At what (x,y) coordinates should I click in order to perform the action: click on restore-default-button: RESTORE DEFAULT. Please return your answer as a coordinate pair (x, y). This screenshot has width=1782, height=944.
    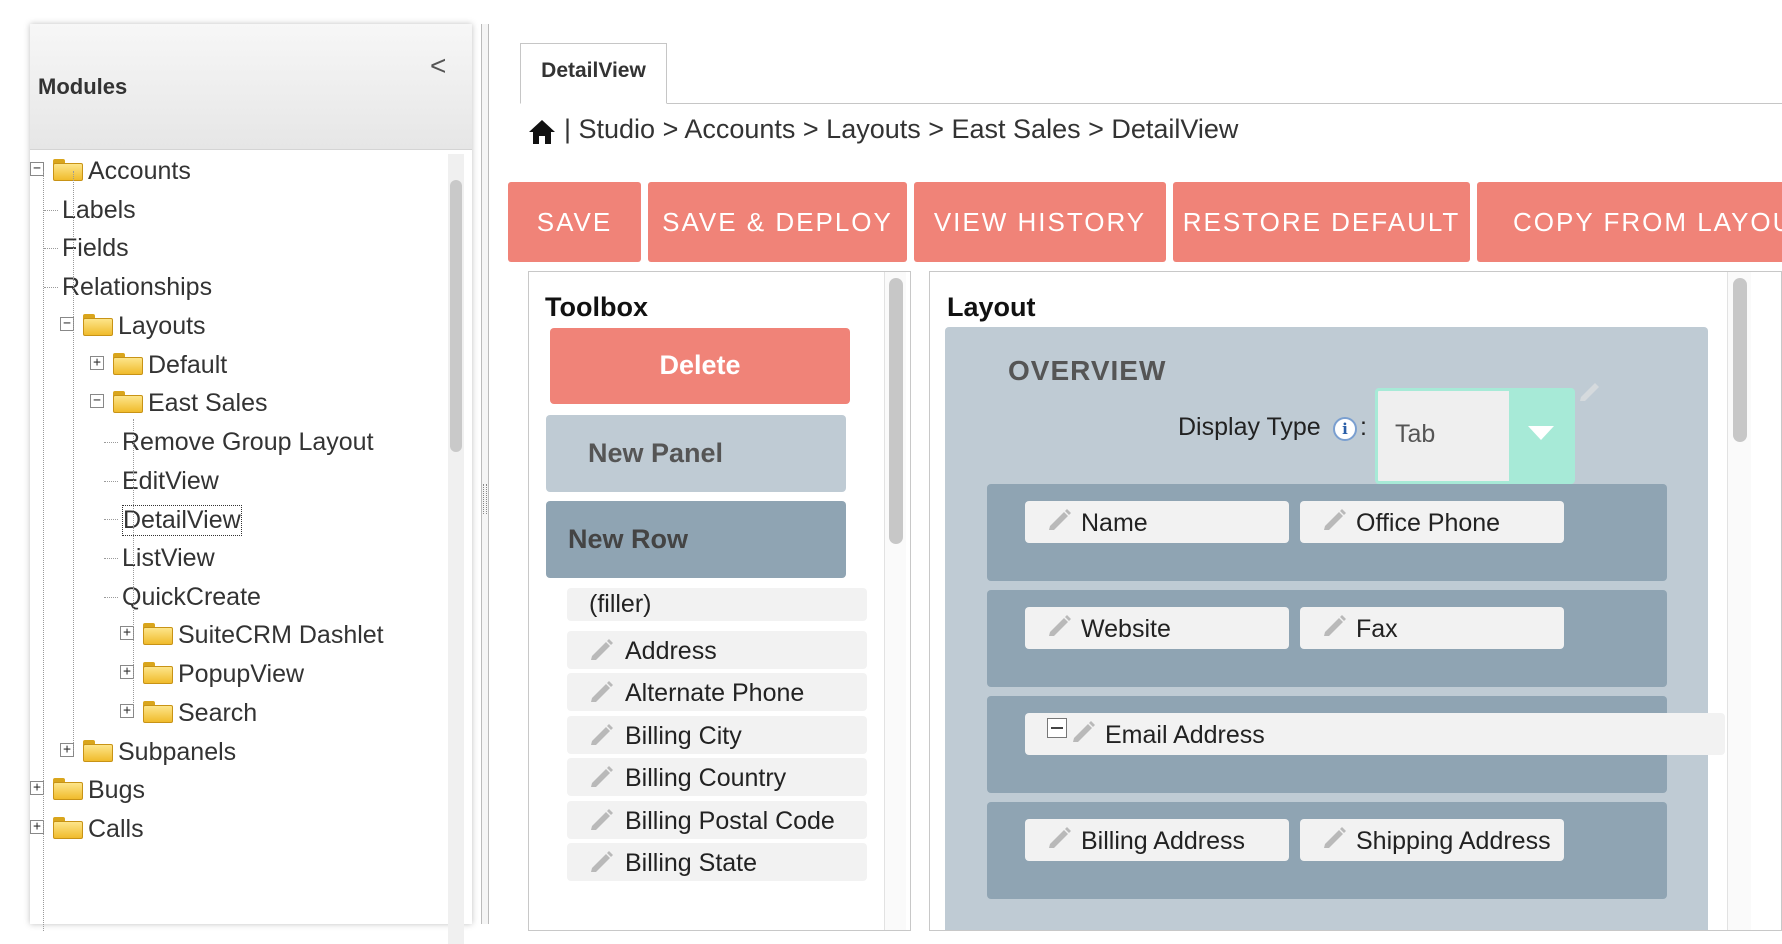
    Looking at the image, I should click on (1321, 222).